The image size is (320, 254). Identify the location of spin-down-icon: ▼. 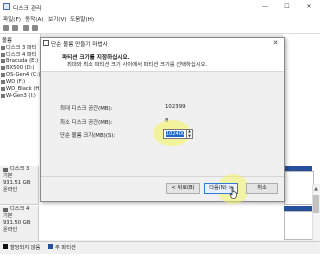
(189, 136).